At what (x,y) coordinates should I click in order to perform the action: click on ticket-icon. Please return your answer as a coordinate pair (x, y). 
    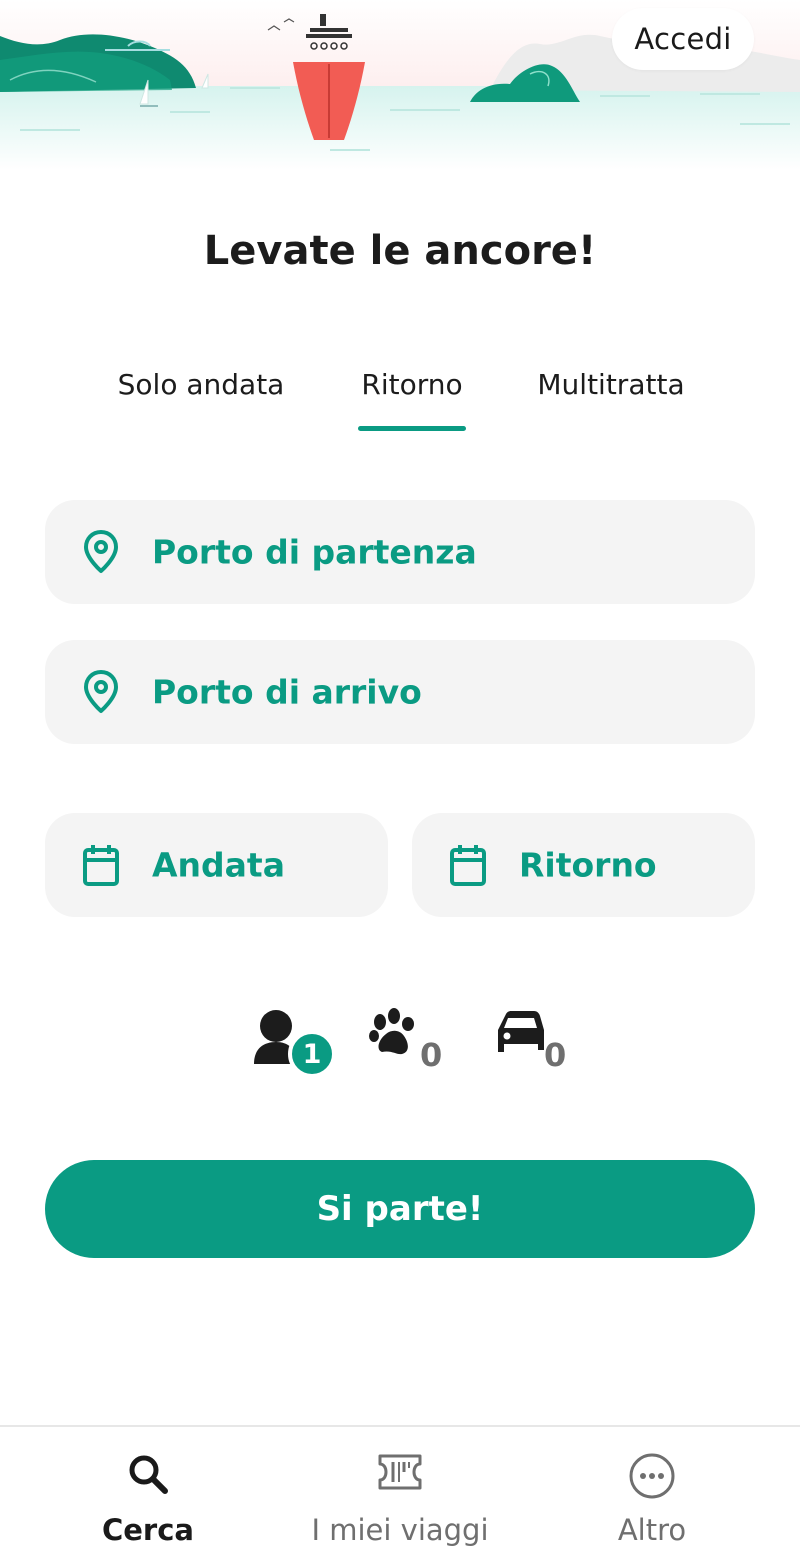
    Looking at the image, I should click on (400, 1472).